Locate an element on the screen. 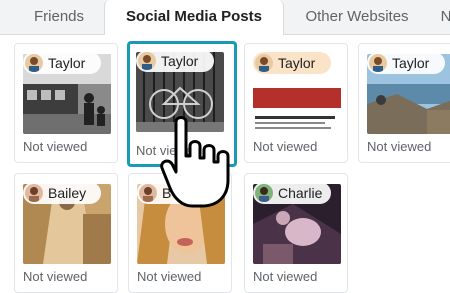 The image size is (450, 293). post-card: Charlie Not viewed is located at coordinates (296, 233).